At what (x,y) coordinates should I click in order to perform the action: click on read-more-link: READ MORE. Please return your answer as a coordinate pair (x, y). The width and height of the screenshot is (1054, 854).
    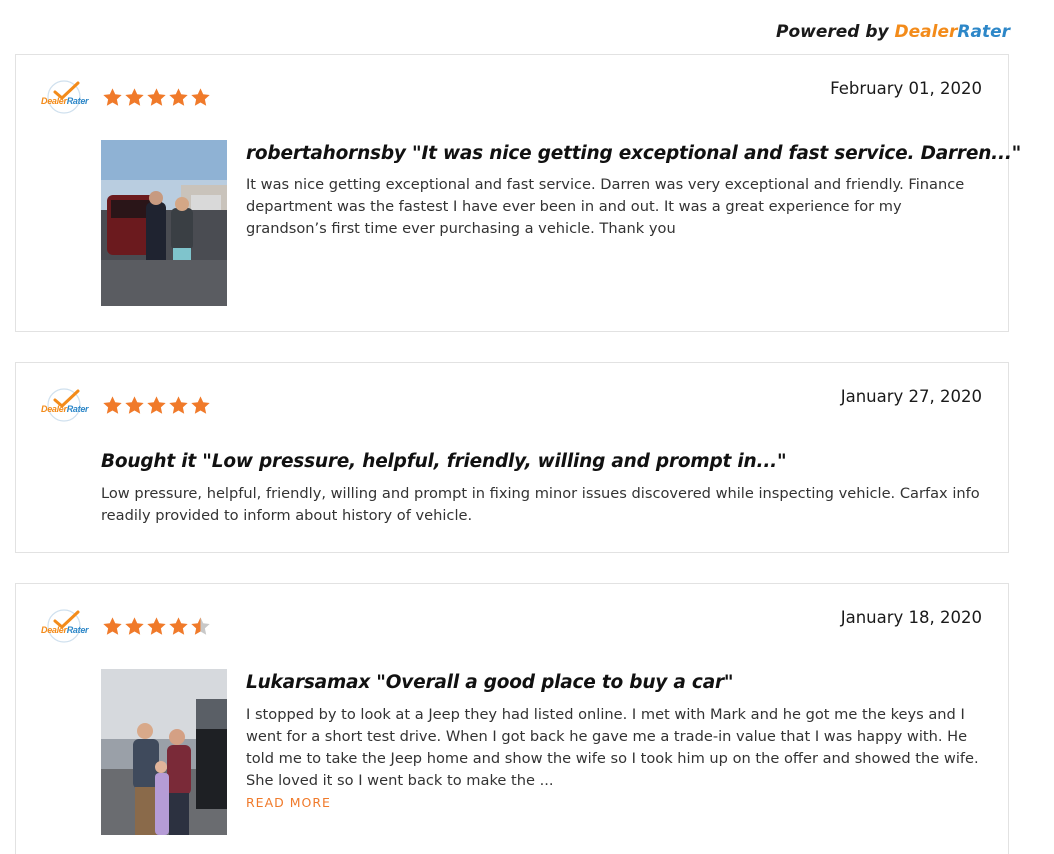
    Looking at the image, I should click on (288, 802).